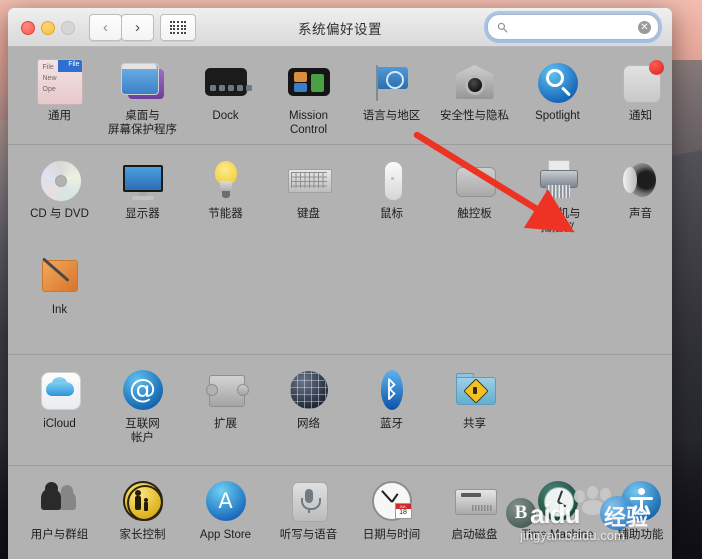 The height and width of the screenshot is (559, 702). I want to click on pane-general: File New Ope File 通用, so click(59, 95).